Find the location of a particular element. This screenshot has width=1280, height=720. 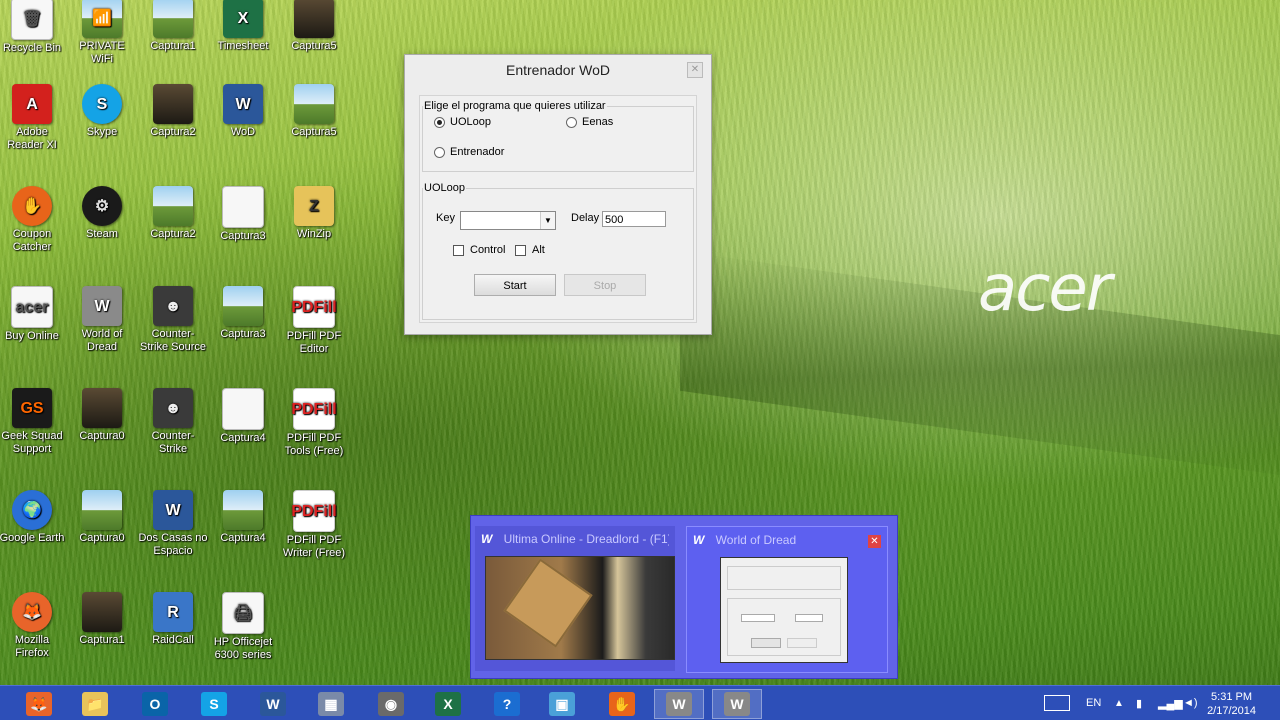

delay-input: 500 is located at coordinates (634, 219).